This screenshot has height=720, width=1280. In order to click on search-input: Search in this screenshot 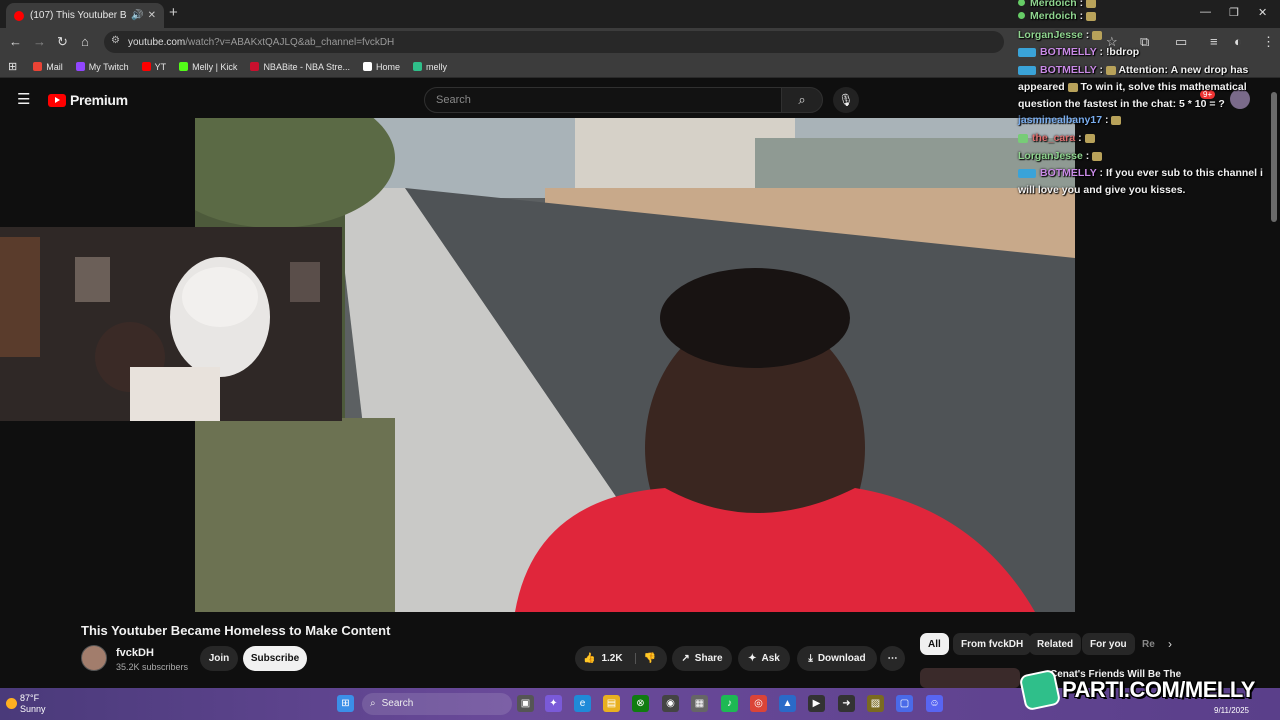, I will do `click(603, 100)`.